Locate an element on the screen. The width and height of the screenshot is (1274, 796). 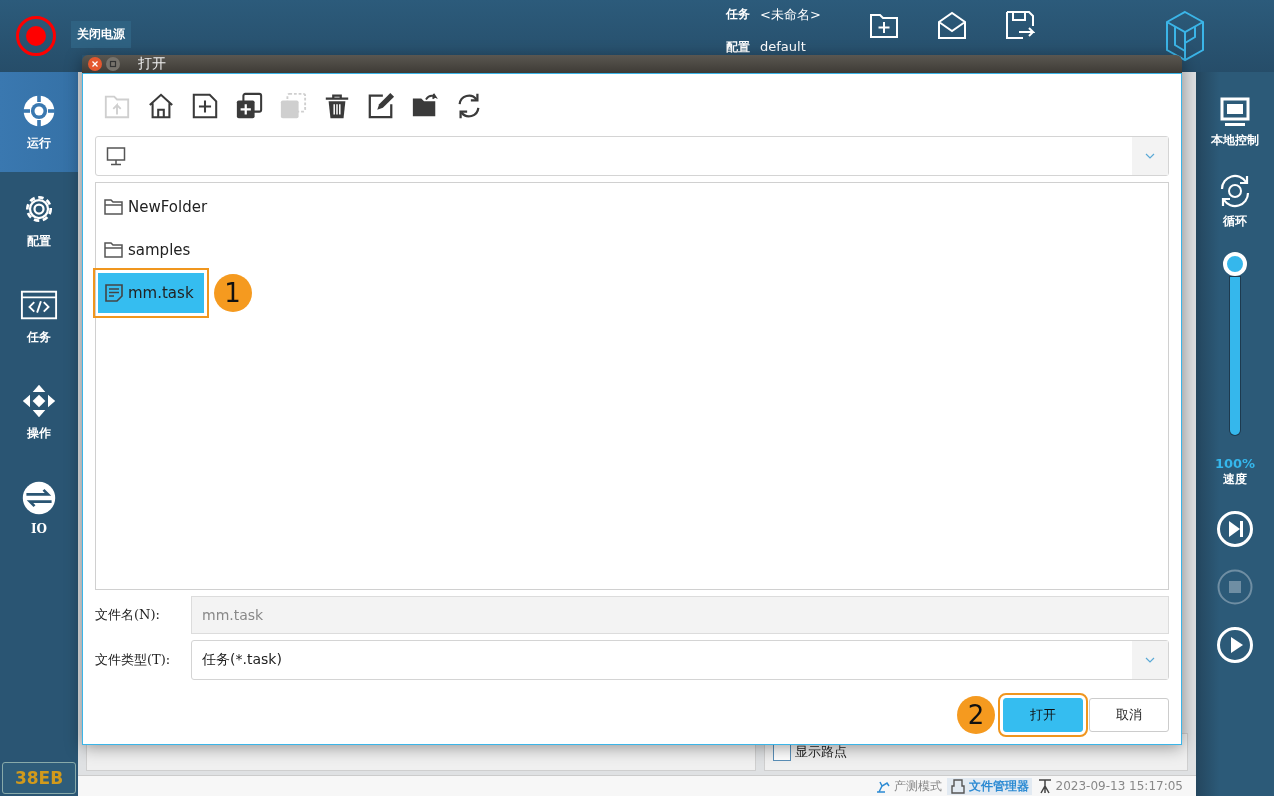
step-marker: 2 is located at coordinates (976, 715).